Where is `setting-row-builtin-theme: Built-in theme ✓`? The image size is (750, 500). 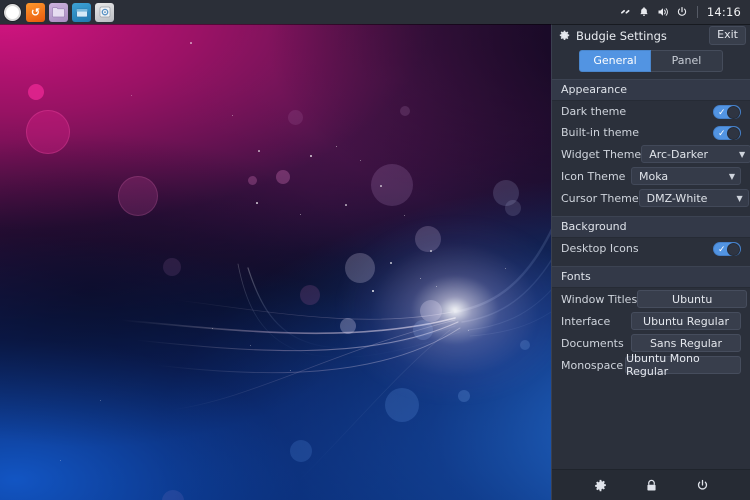 setting-row-builtin-theme: Built-in theme ✓ is located at coordinates (651, 132).